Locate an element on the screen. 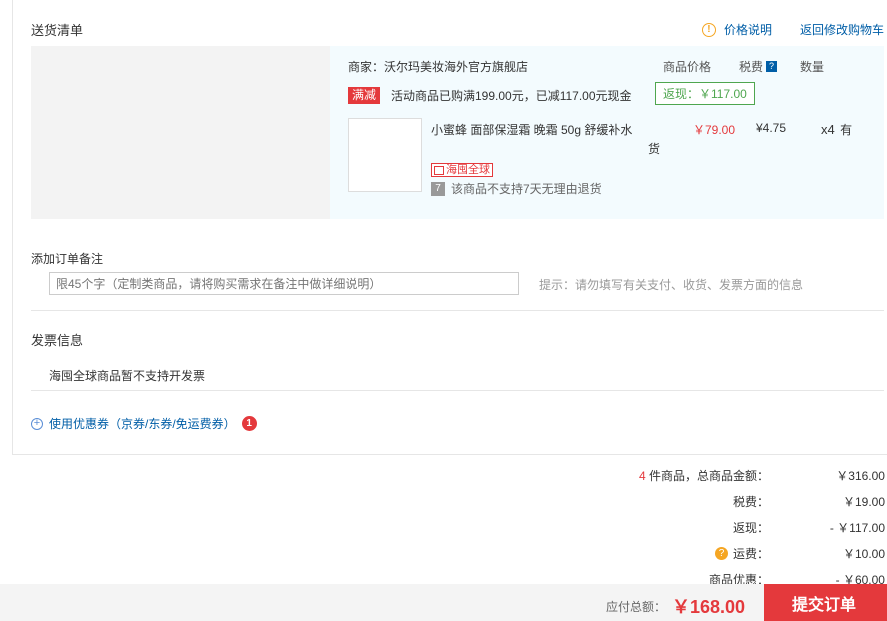 The height and width of the screenshot is (621, 887). product-name-tail: 货 is located at coordinates (654, 149).